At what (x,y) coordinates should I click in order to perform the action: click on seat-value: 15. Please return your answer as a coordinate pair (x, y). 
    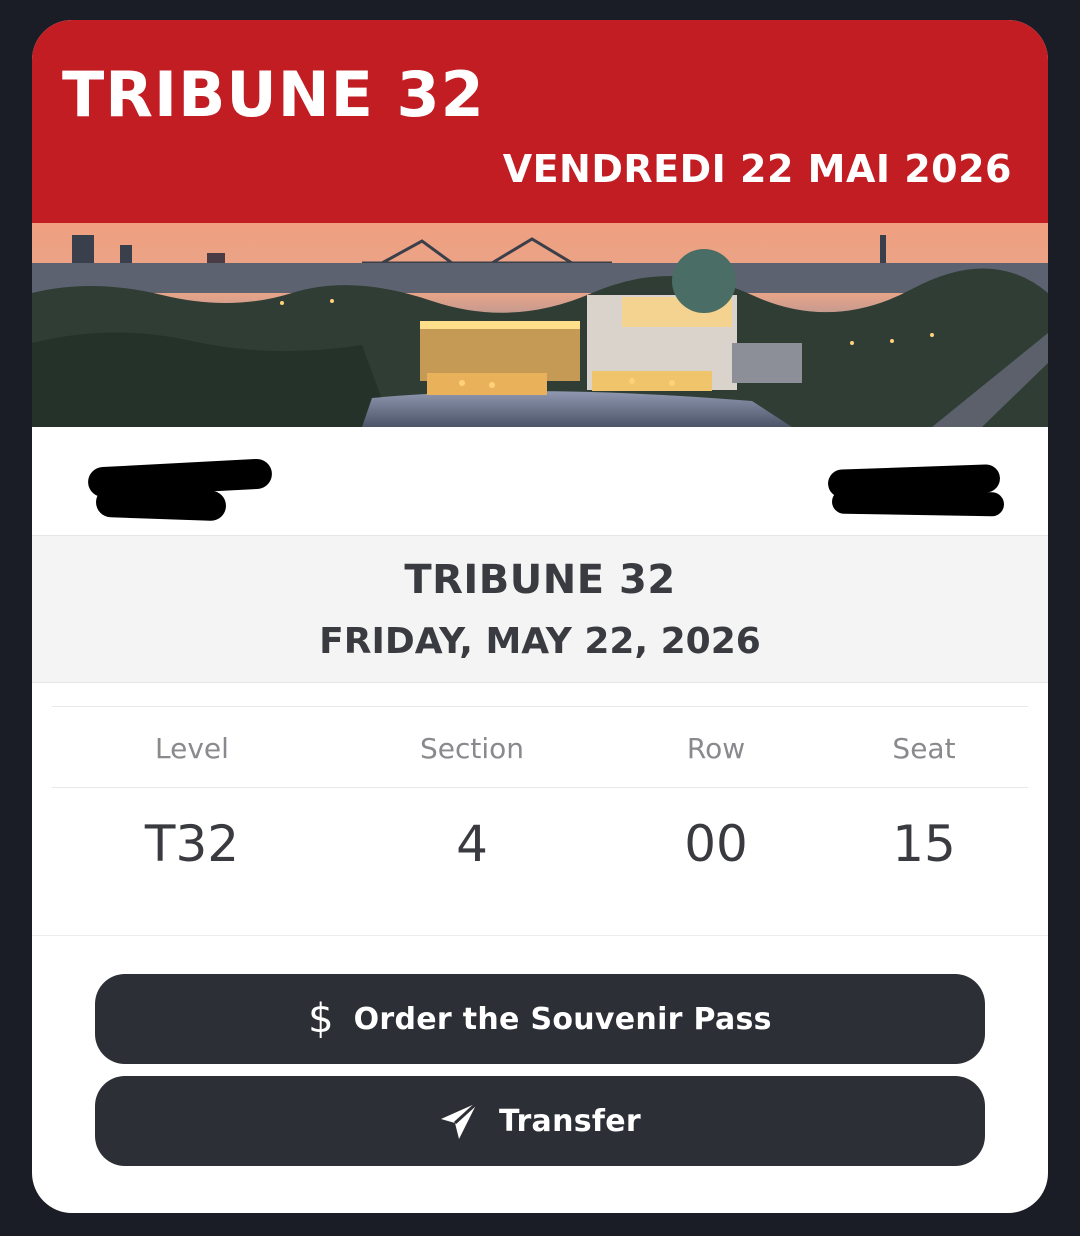
    Looking at the image, I should click on (924, 844).